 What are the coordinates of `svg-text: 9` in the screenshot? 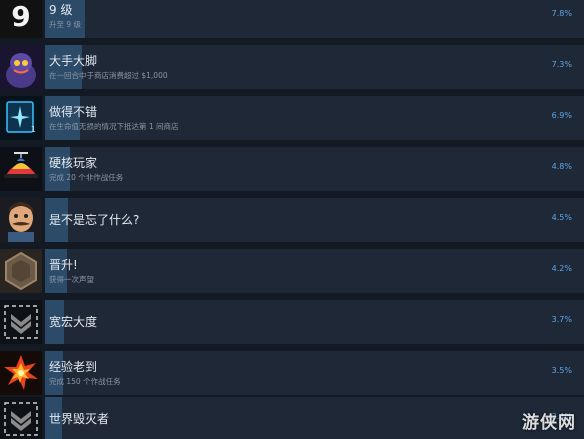 It's located at (20, 16).